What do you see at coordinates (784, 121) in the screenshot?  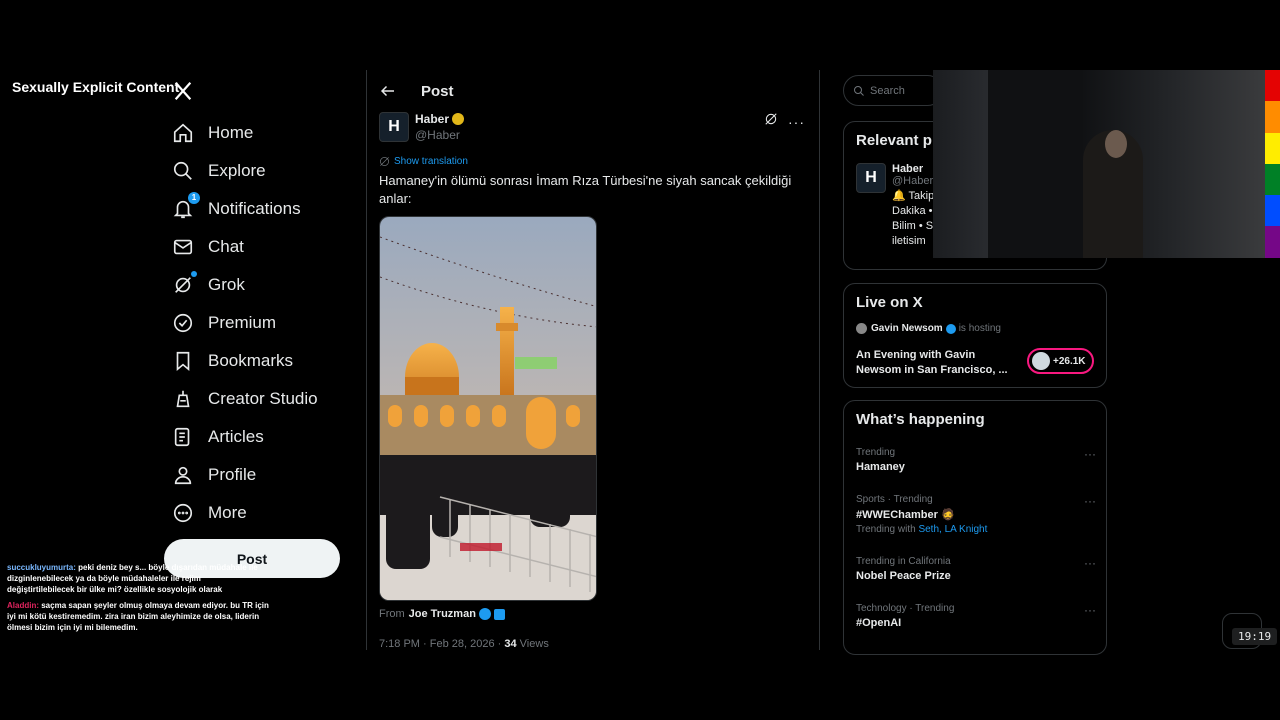 I see `post-top-actions: ···` at bounding box center [784, 121].